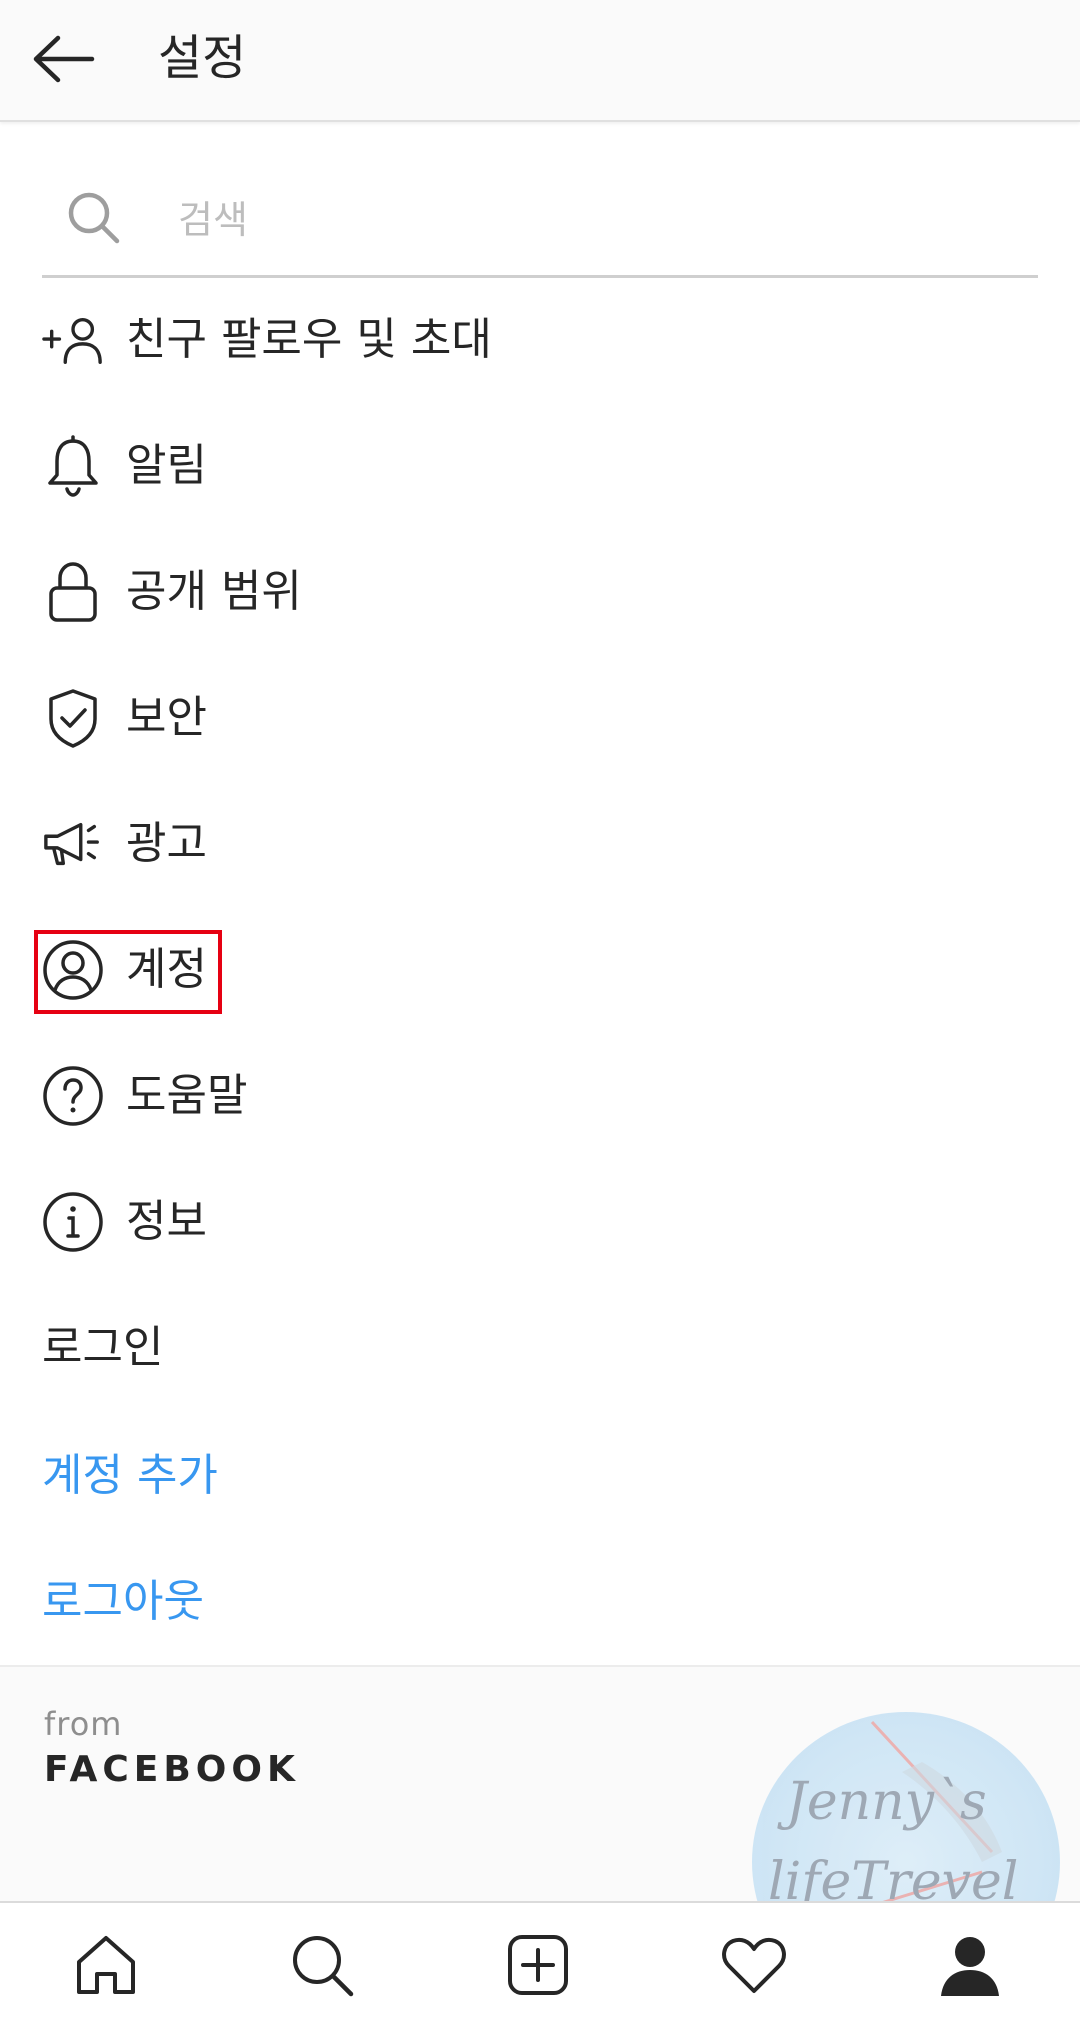 This screenshot has height=2027, width=1080. I want to click on tab-home, so click(106, 1965).